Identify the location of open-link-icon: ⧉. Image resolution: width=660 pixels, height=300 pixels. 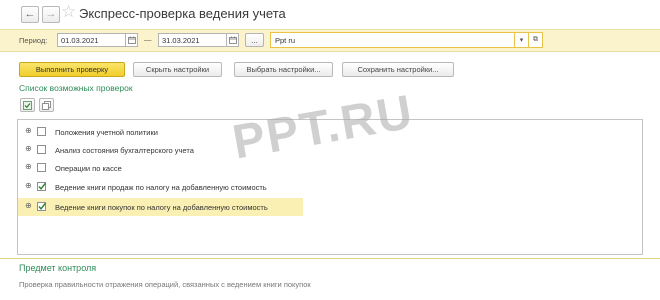
(535, 39).